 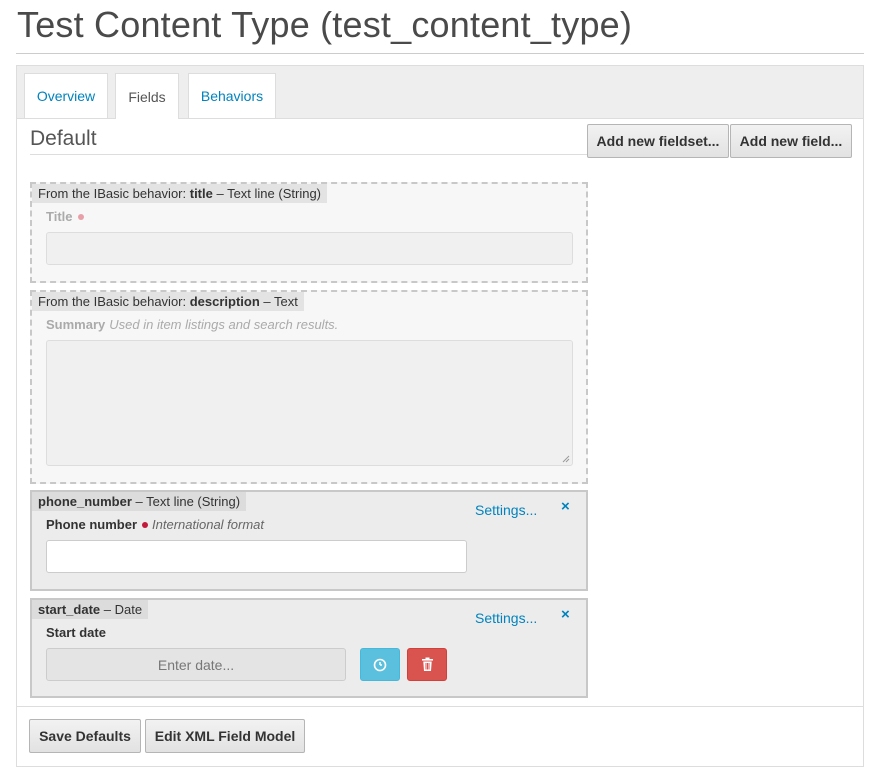 I want to click on save-defaults-button: Save Defaults, so click(x=85, y=736).